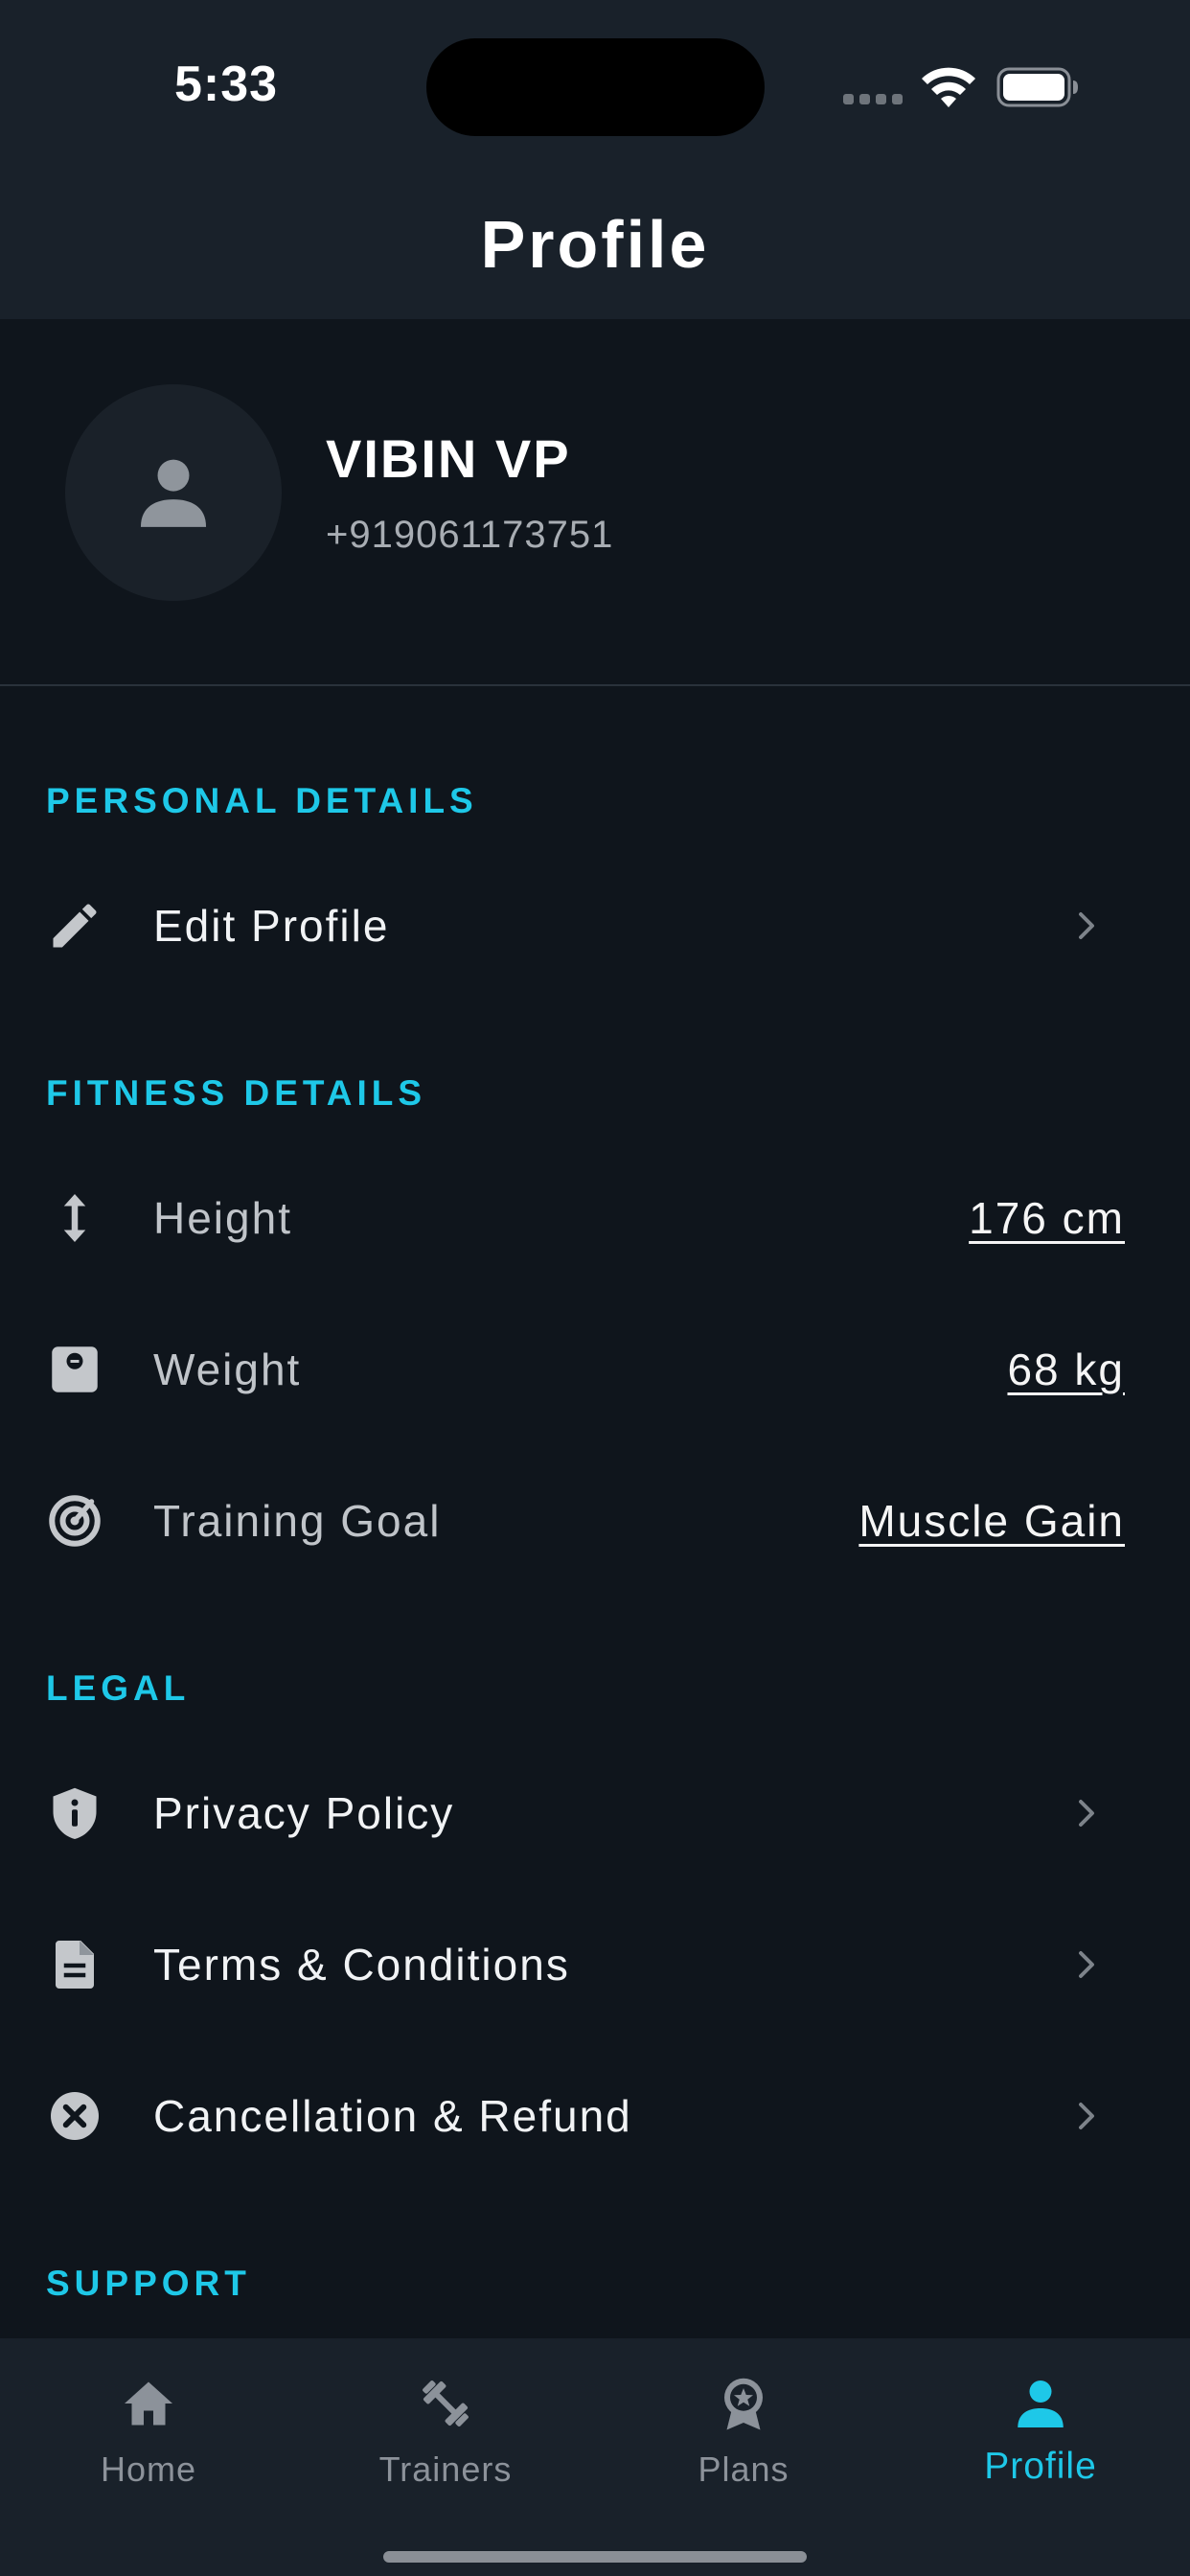 This screenshot has width=1190, height=2576. Describe the element at coordinates (595, 1369) in the screenshot. I see `weight-row: Weight 68 kg` at that location.